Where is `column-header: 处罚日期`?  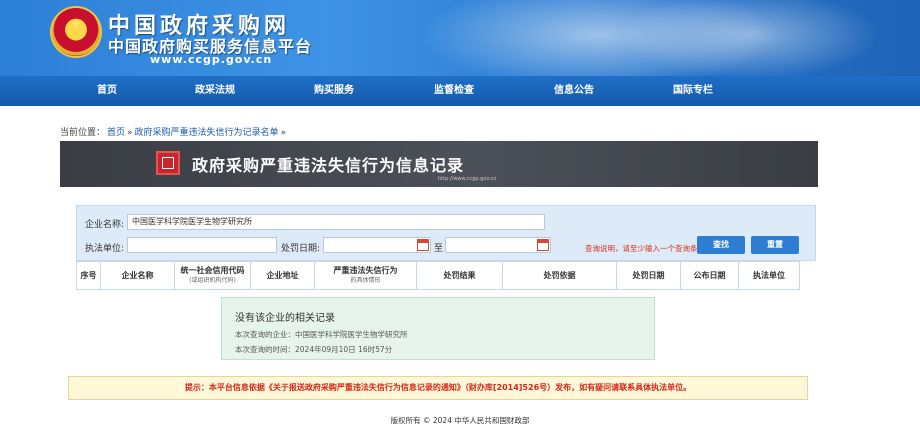 column-header: 处罚日期 is located at coordinates (649, 275).